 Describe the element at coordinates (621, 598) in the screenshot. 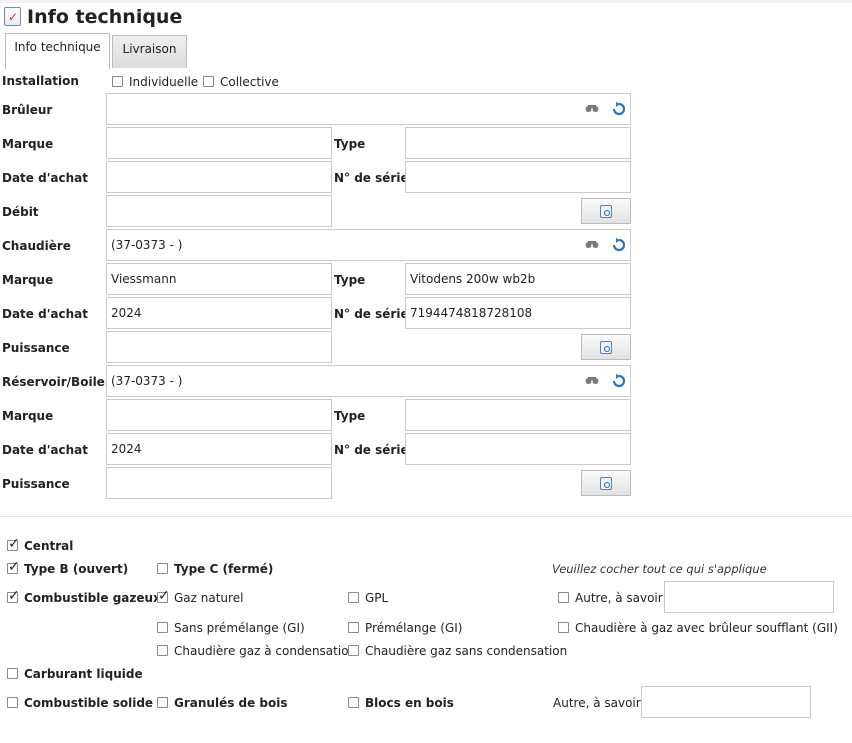

I see `autre1-label: Autre, à savoir:` at that location.